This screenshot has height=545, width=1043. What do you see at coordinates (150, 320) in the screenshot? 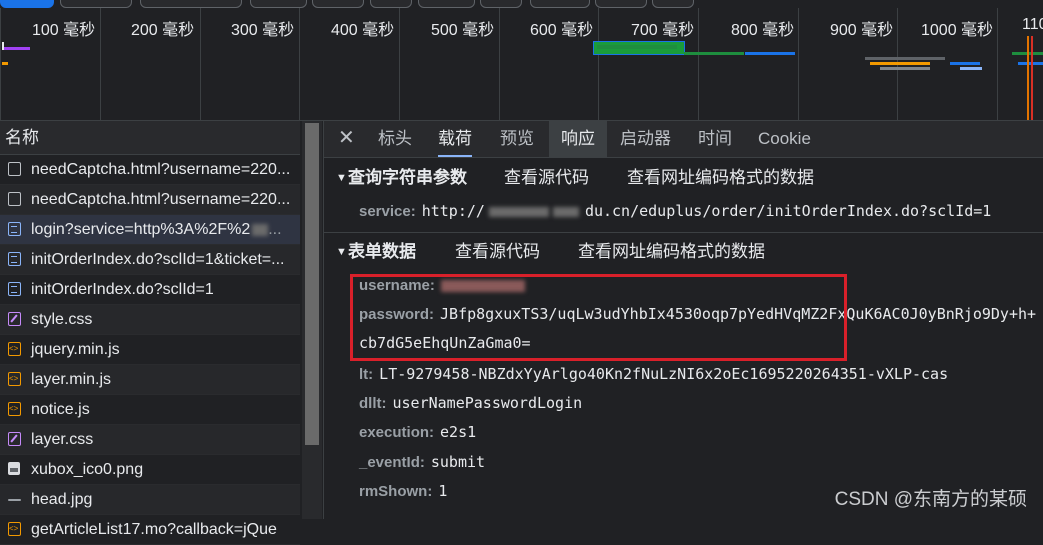
I see `request-row: style.css` at bounding box center [150, 320].